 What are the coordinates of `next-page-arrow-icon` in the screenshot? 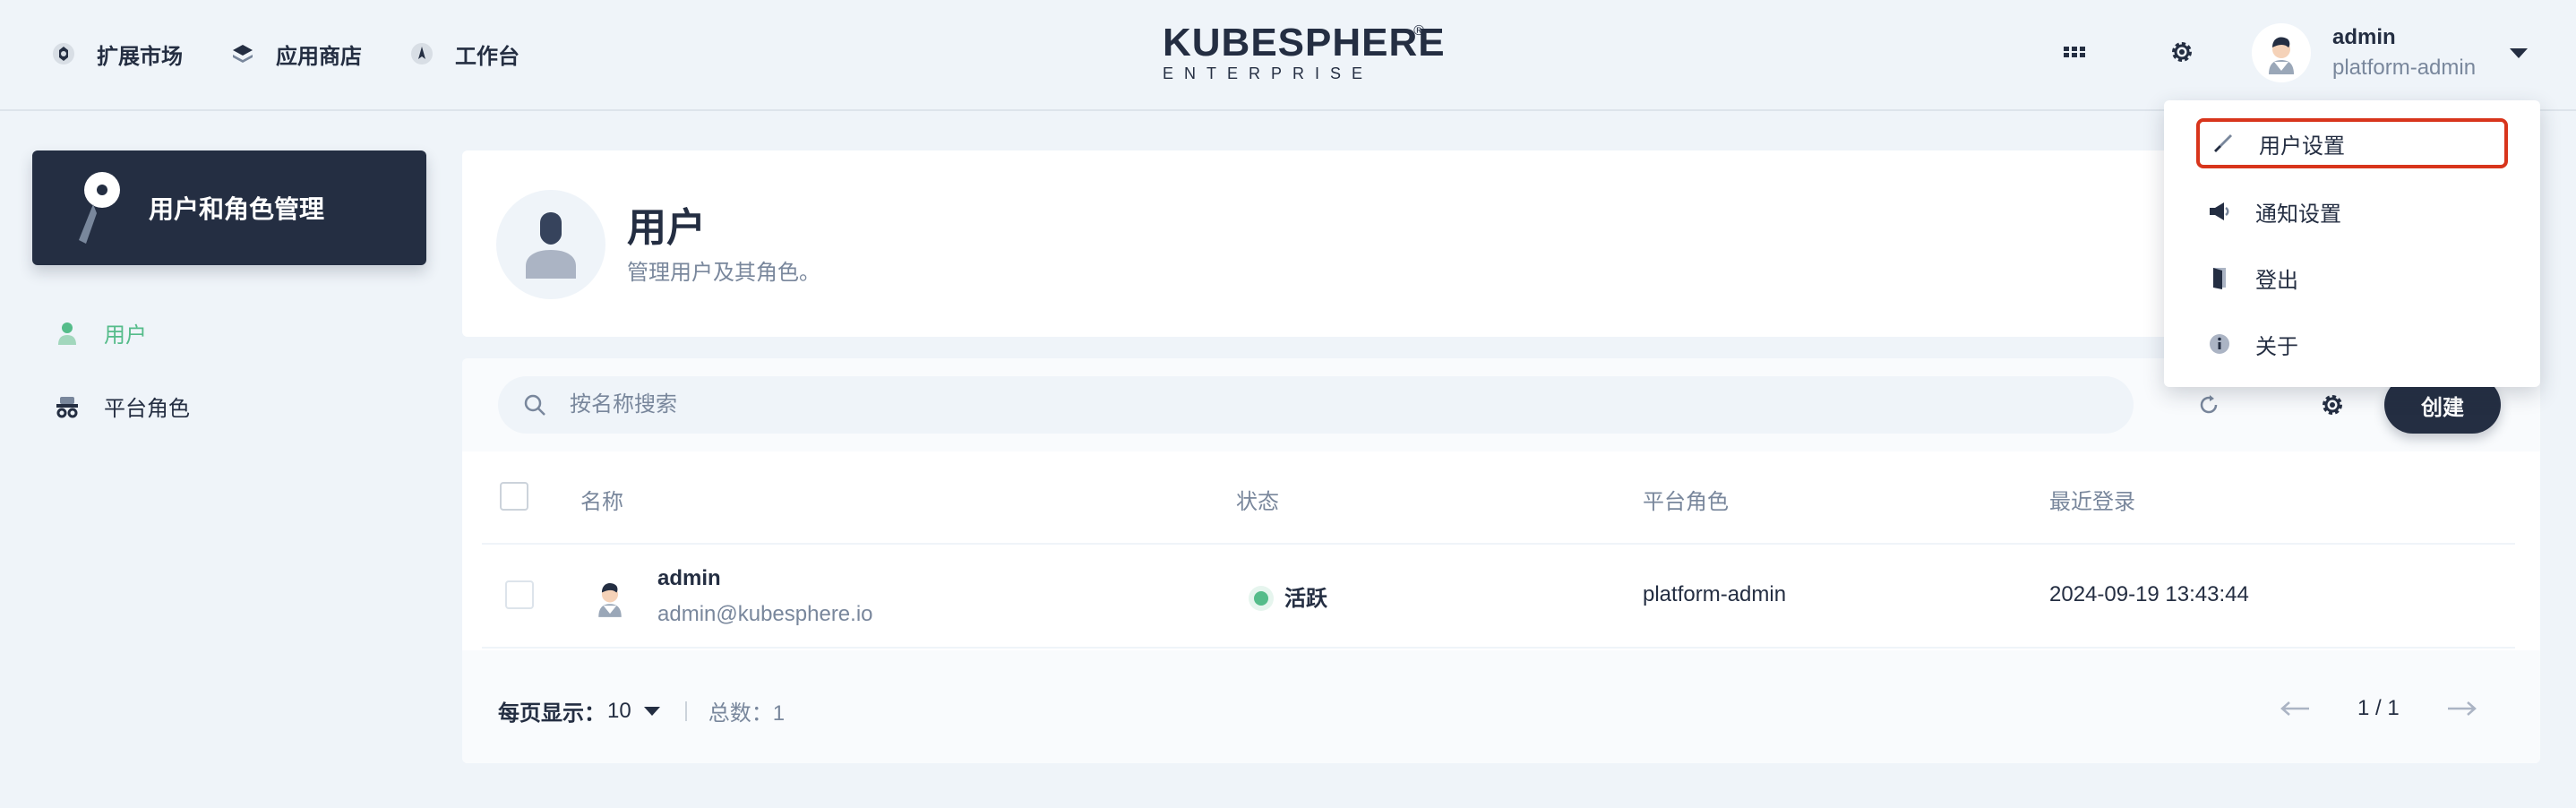 It's located at (2462, 708).